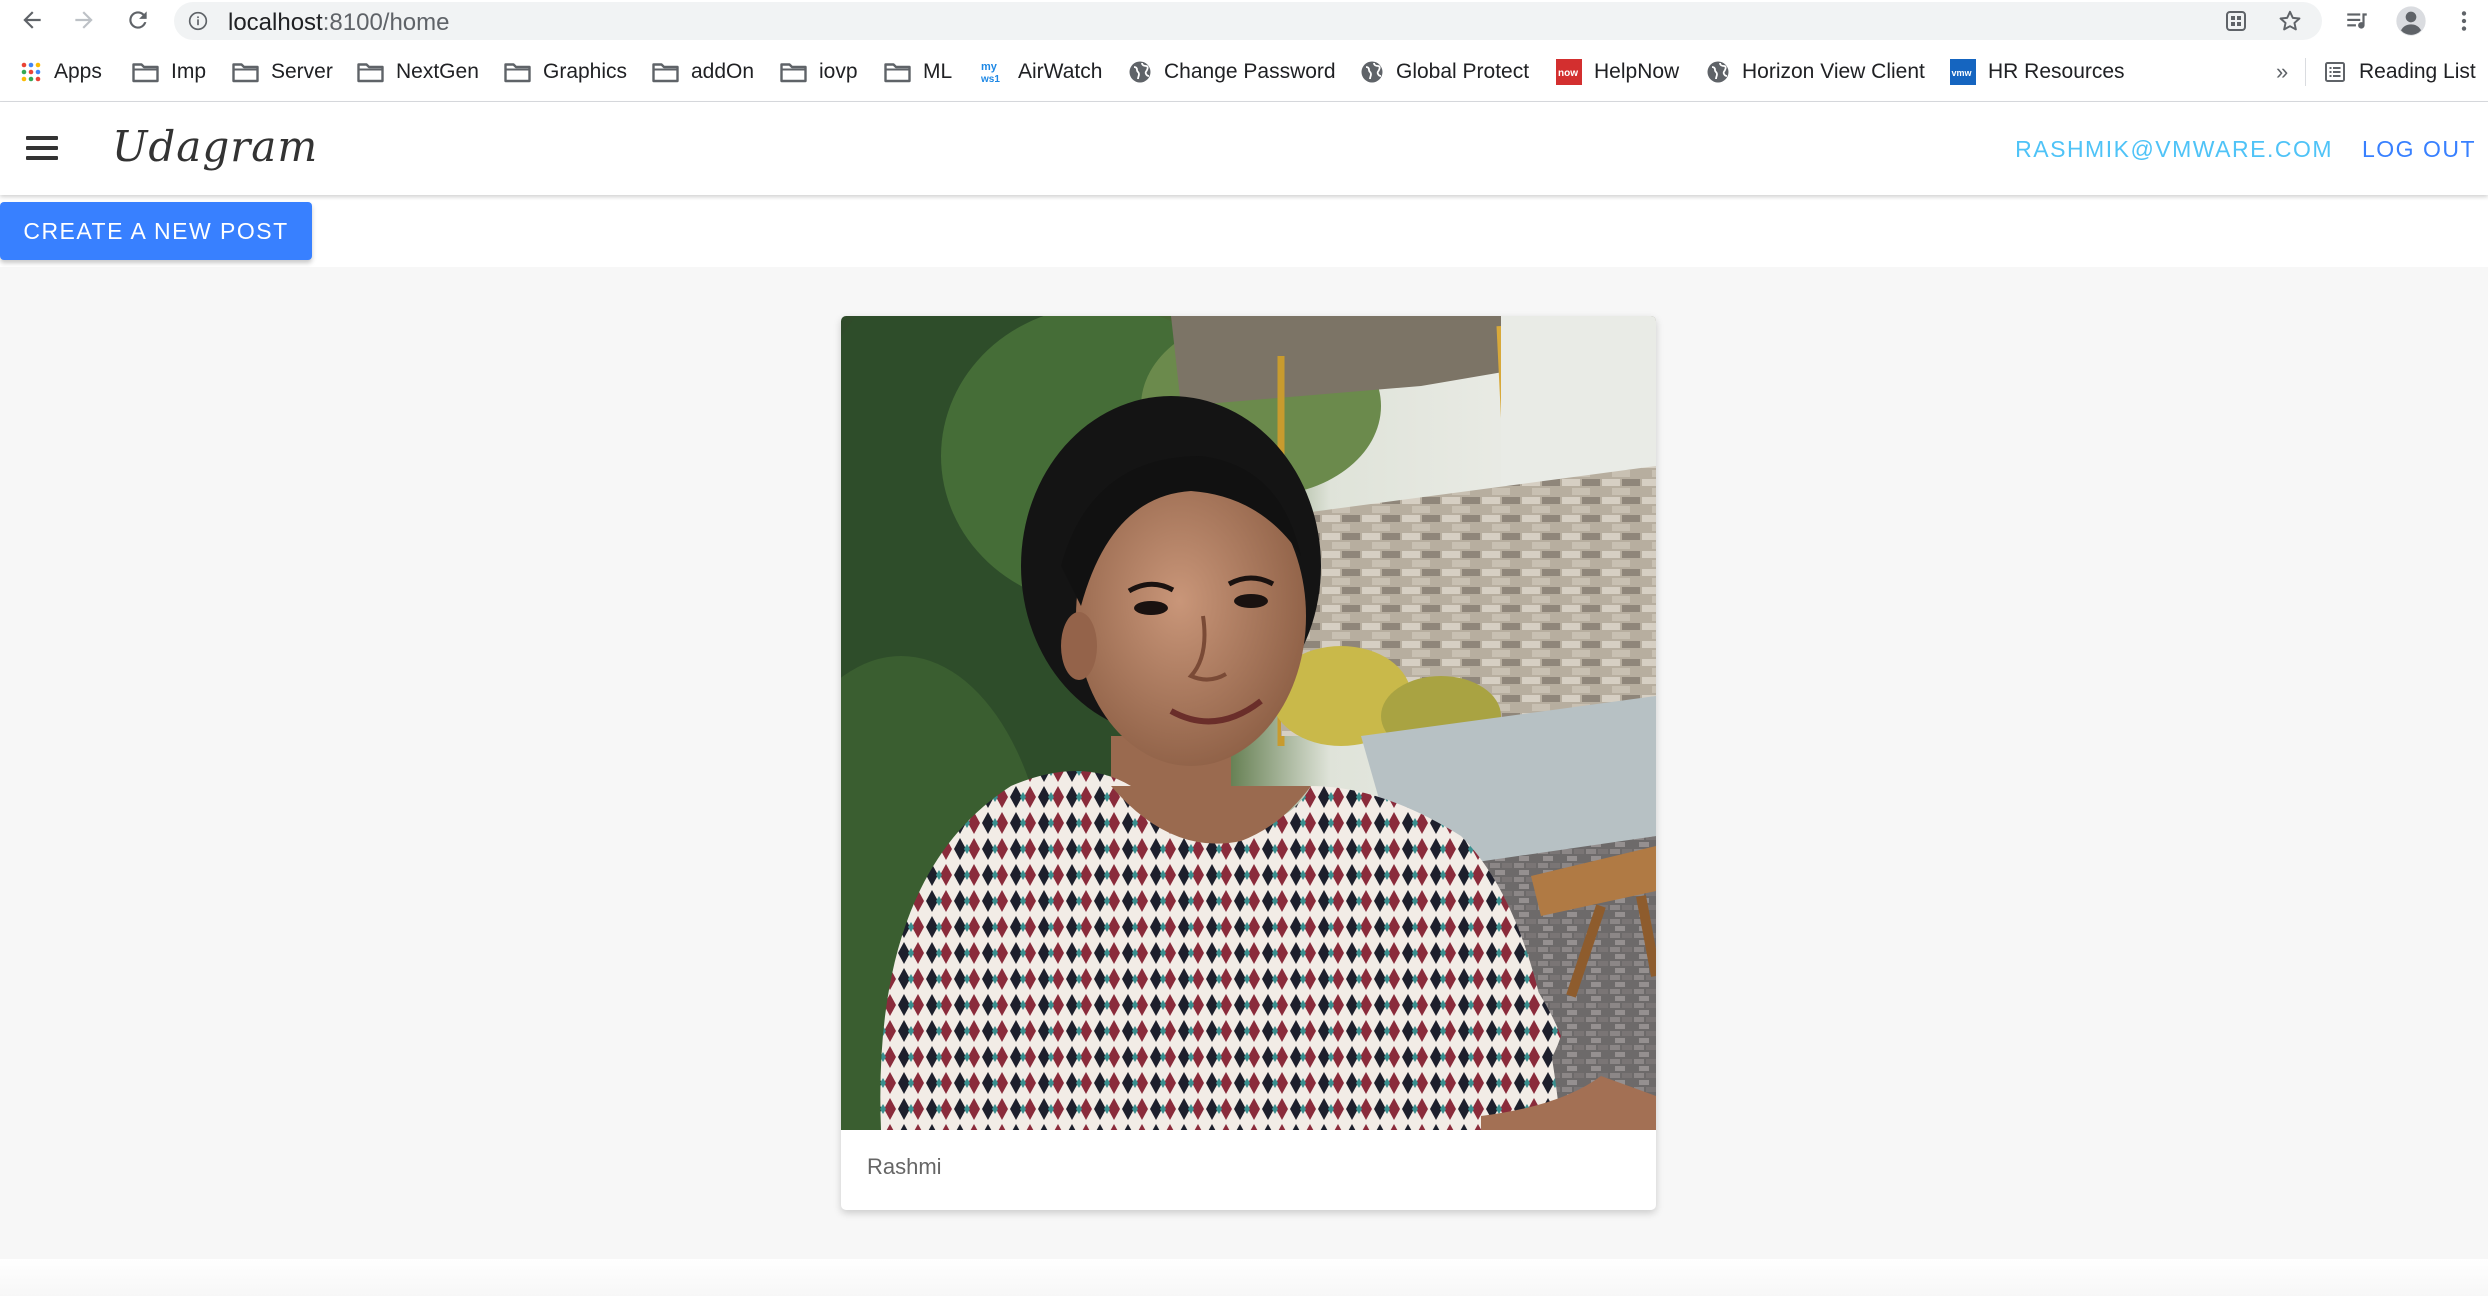  Describe the element at coordinates (838, 71) in the screenshot. I see `bookmark-label: iovp` at that location.